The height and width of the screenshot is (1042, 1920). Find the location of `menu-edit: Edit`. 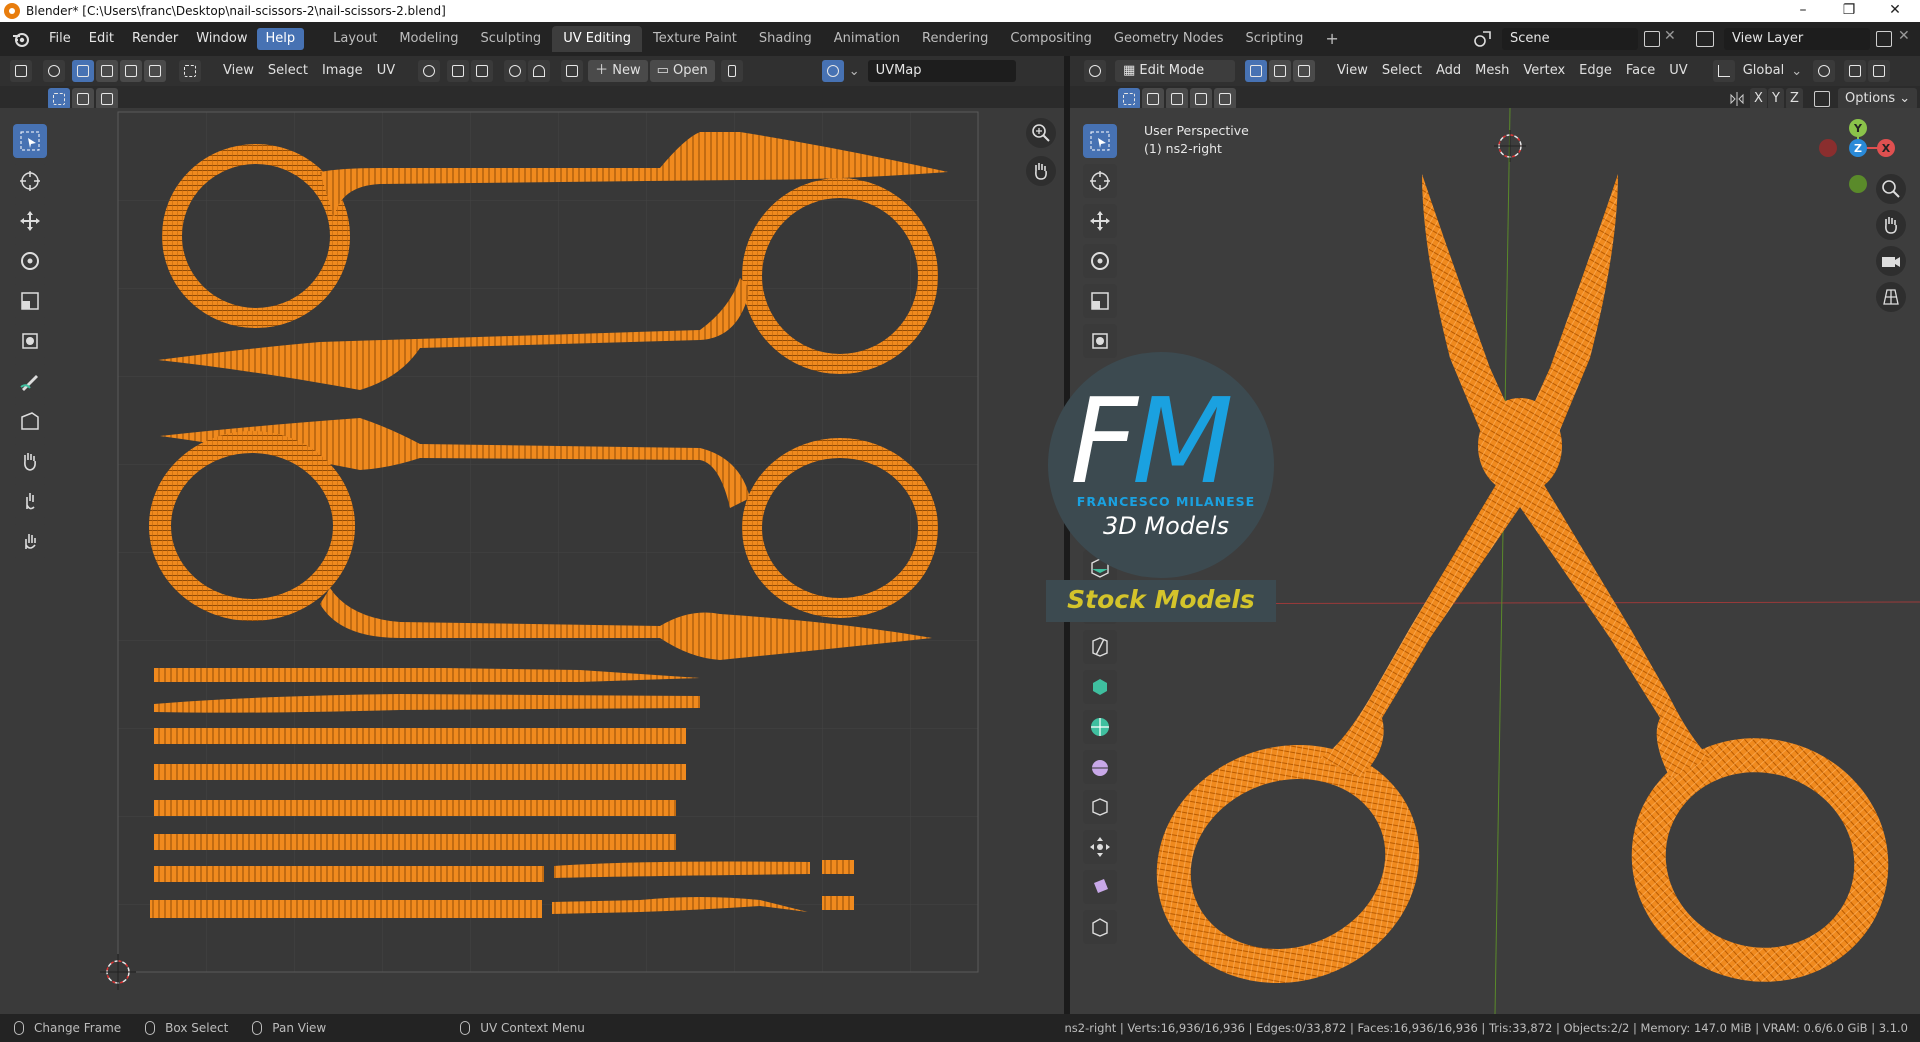

menu-edit: Edit is located at coordinates (101, 39).